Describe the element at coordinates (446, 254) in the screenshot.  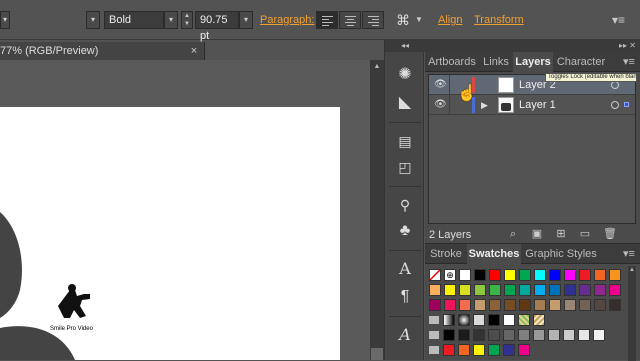
I see `tab-stroke: Stroke` at that location.